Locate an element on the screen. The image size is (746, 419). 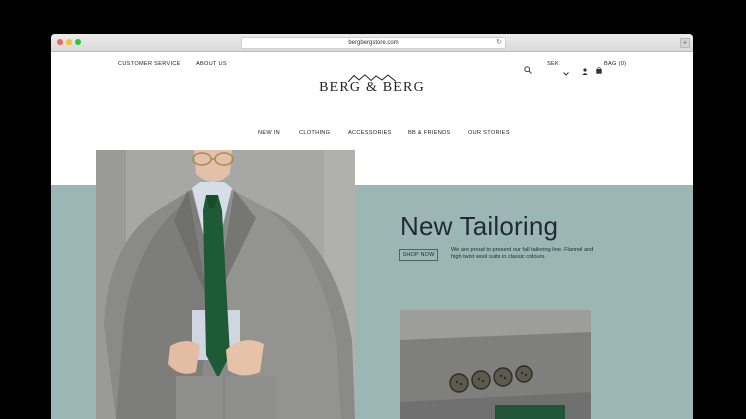
zoom-window-button is located at coordinates (78, 42).